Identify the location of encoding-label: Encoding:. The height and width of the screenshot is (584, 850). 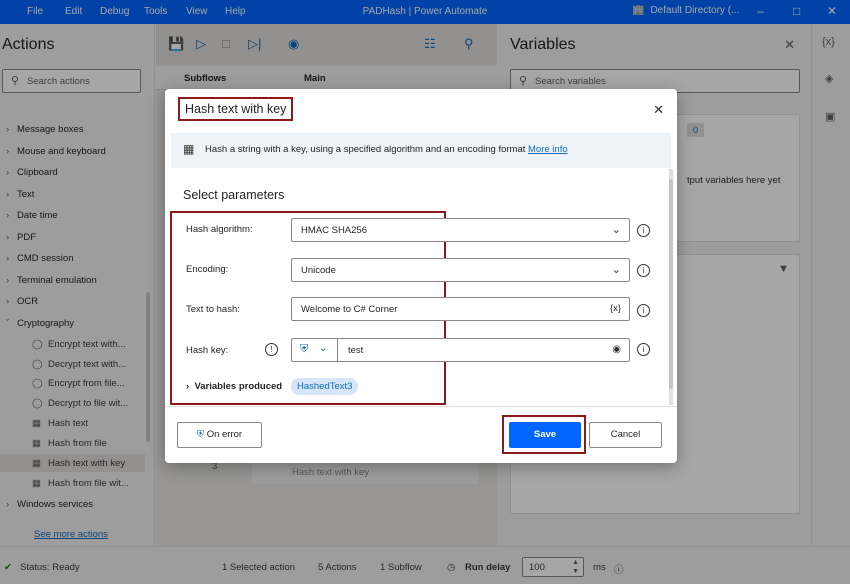
(207, 269).